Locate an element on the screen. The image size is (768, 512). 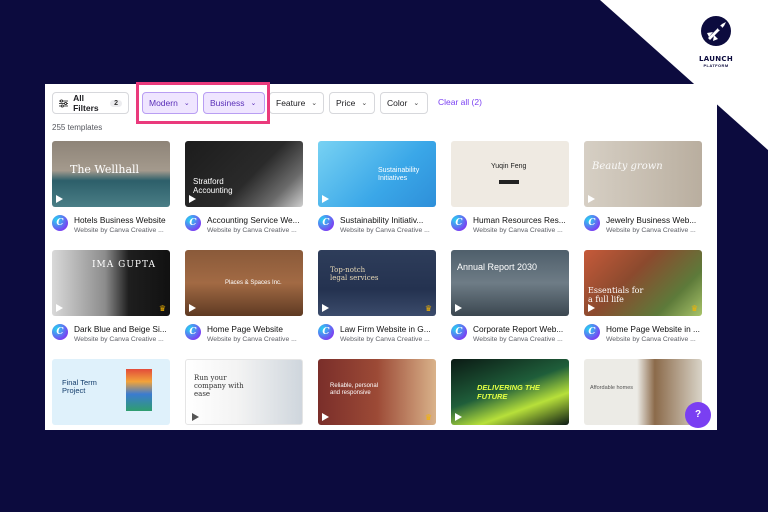
template-thumbnail: Essentials for a full life ♛ is located at coordinates (643, 283).